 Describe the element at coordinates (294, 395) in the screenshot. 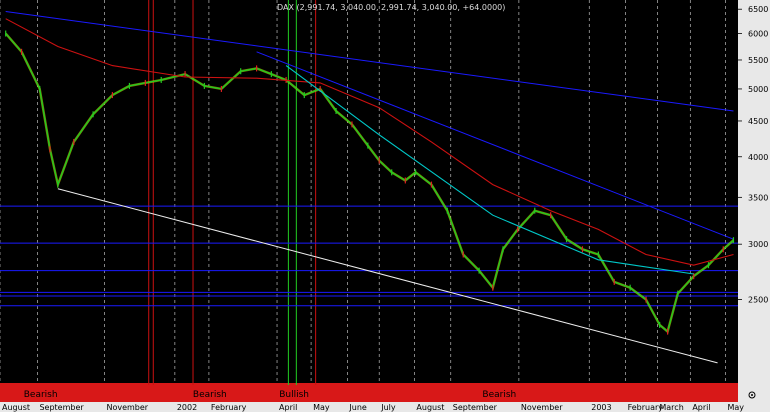

I see `signal-label: Bullish` at that location.